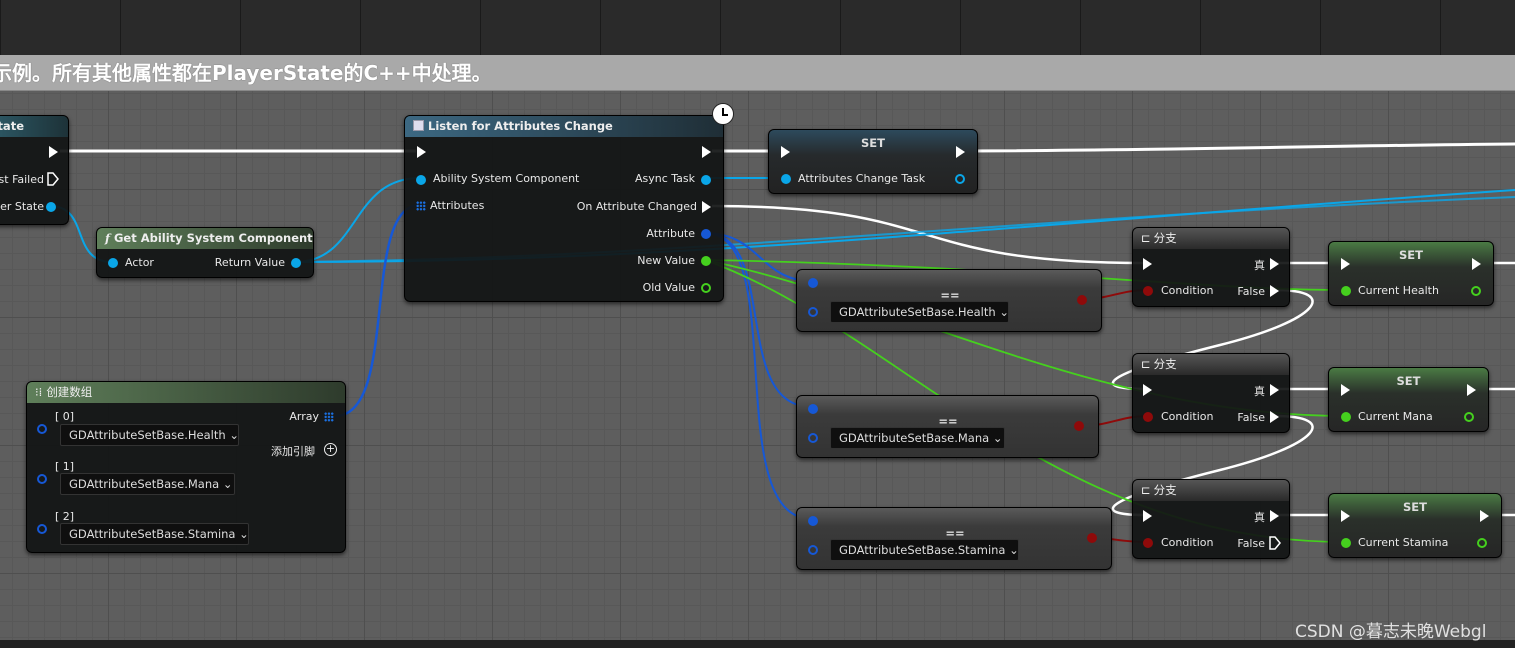  Describe the element at coordinates (706, 261) in the screenshot. I see `new-value-pin` at that location.